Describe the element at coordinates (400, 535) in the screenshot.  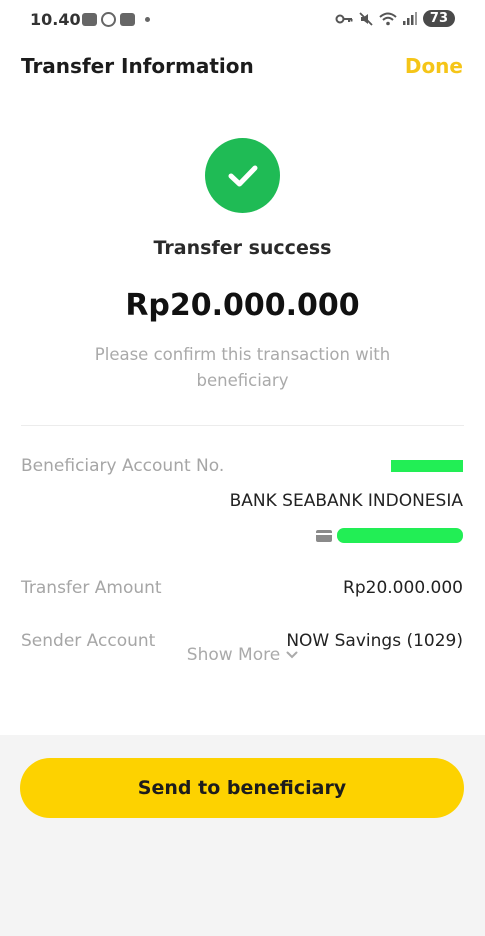
I see `redacted-account-number` at that location.